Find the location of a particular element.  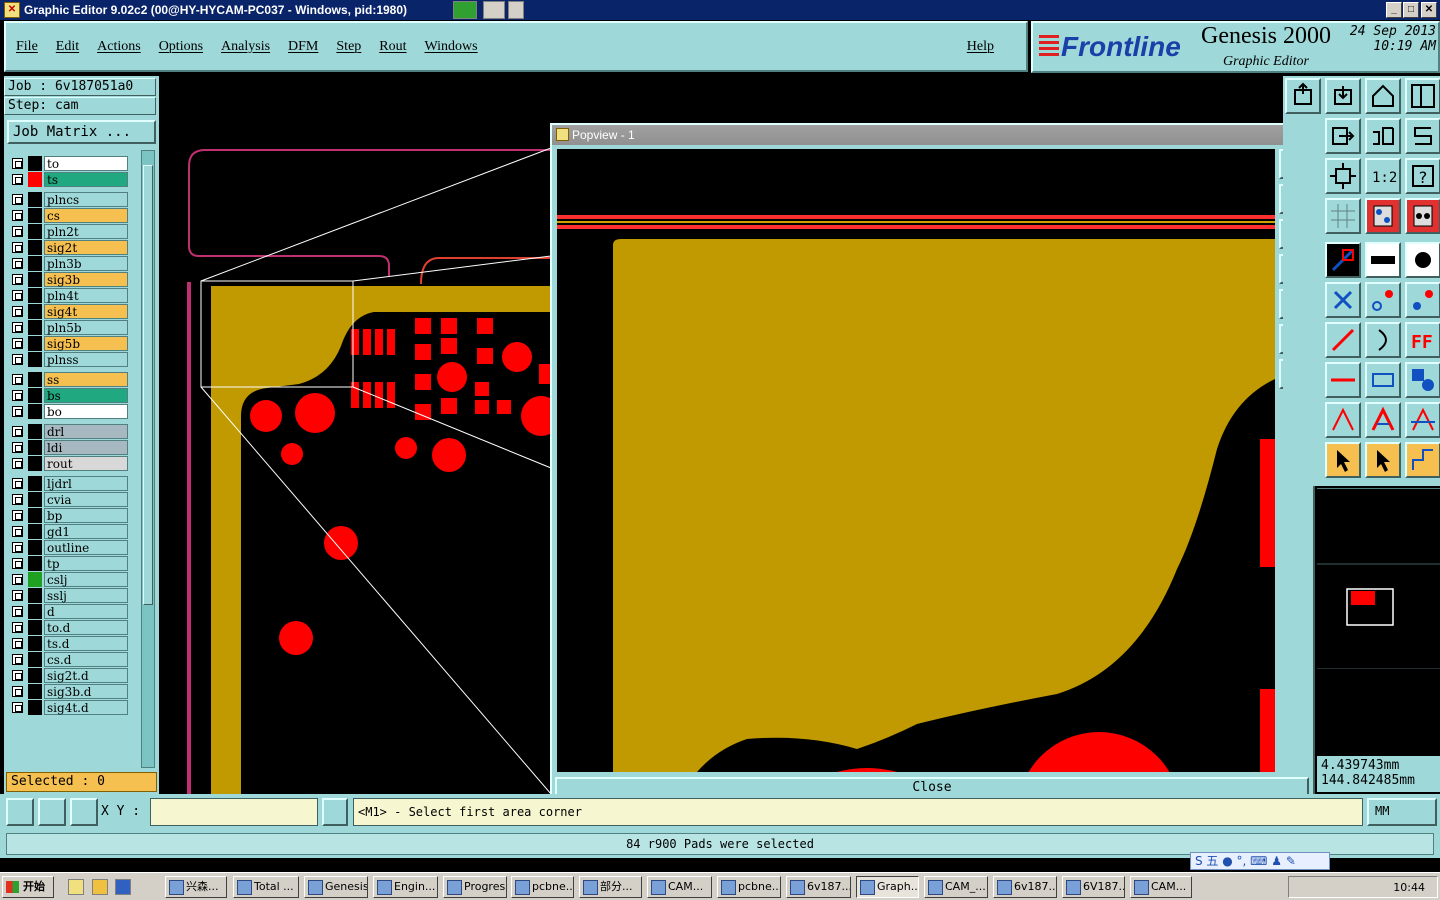

layer-name: gd1 is located at coordinates (86, 531).